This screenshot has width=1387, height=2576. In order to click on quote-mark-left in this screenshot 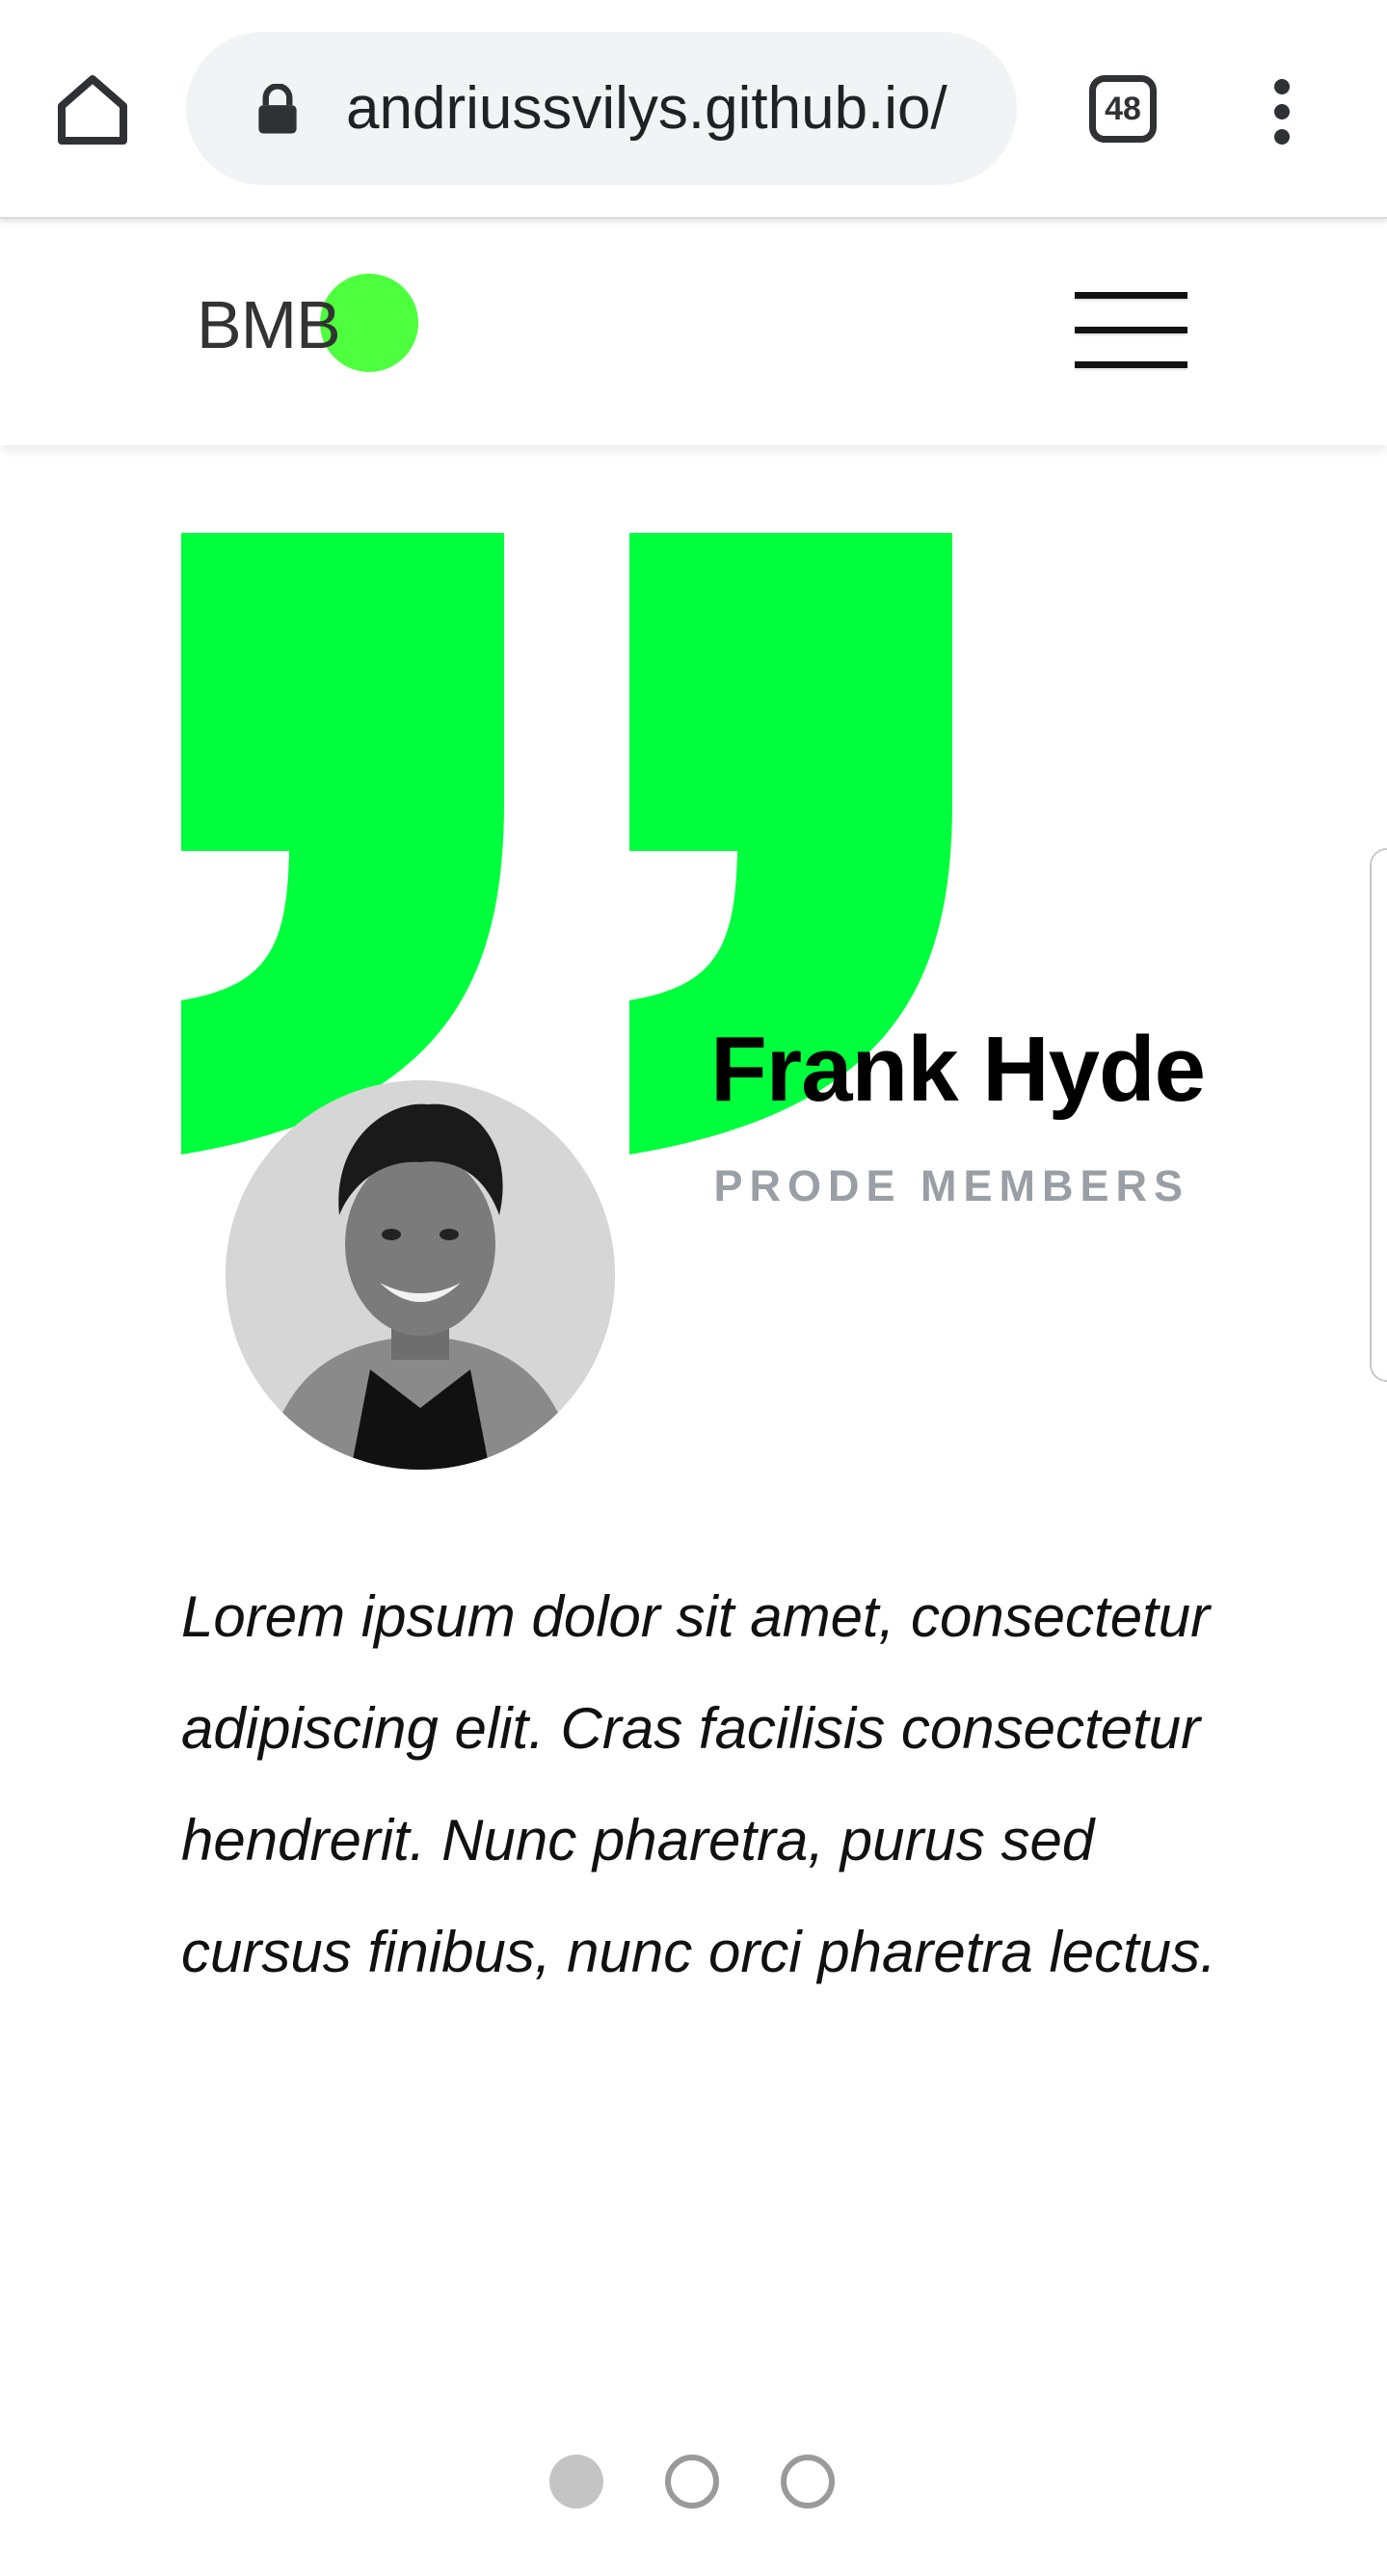, I will do `click(342, 844)`.